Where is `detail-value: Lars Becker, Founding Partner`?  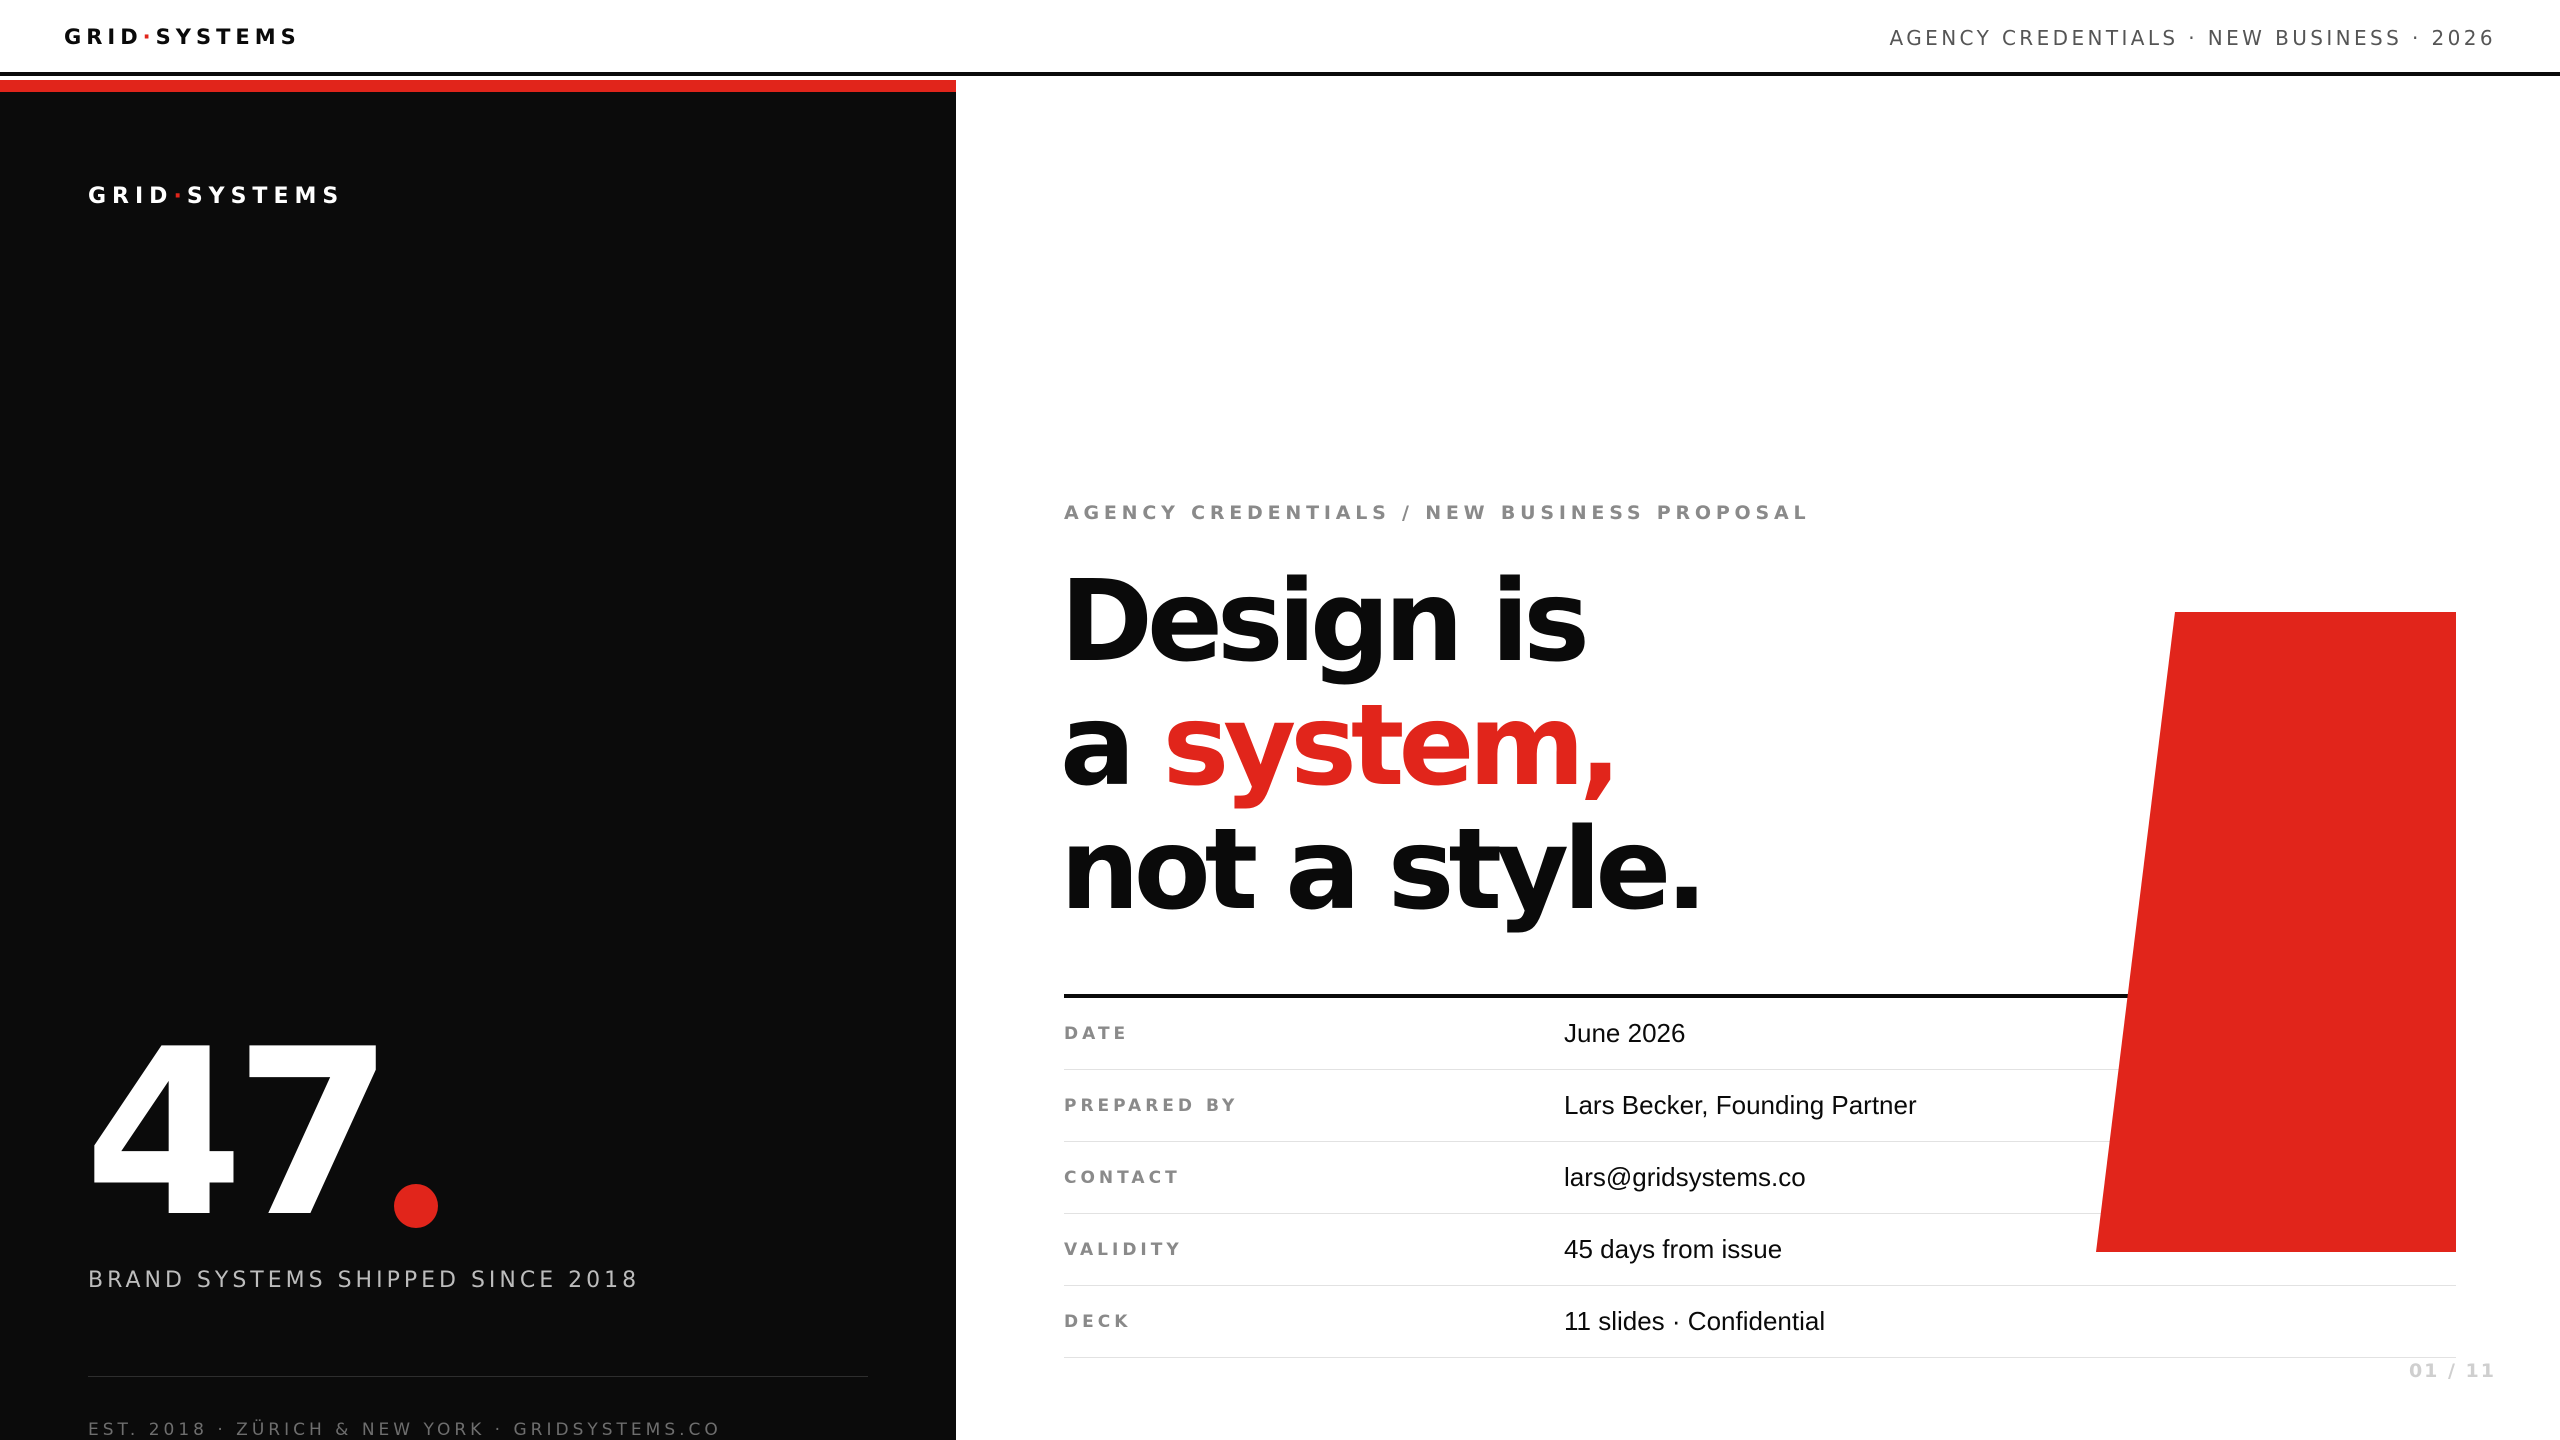
detail-value: Lars Becker, Founding Partner is located at coordinates (1740, 1105).